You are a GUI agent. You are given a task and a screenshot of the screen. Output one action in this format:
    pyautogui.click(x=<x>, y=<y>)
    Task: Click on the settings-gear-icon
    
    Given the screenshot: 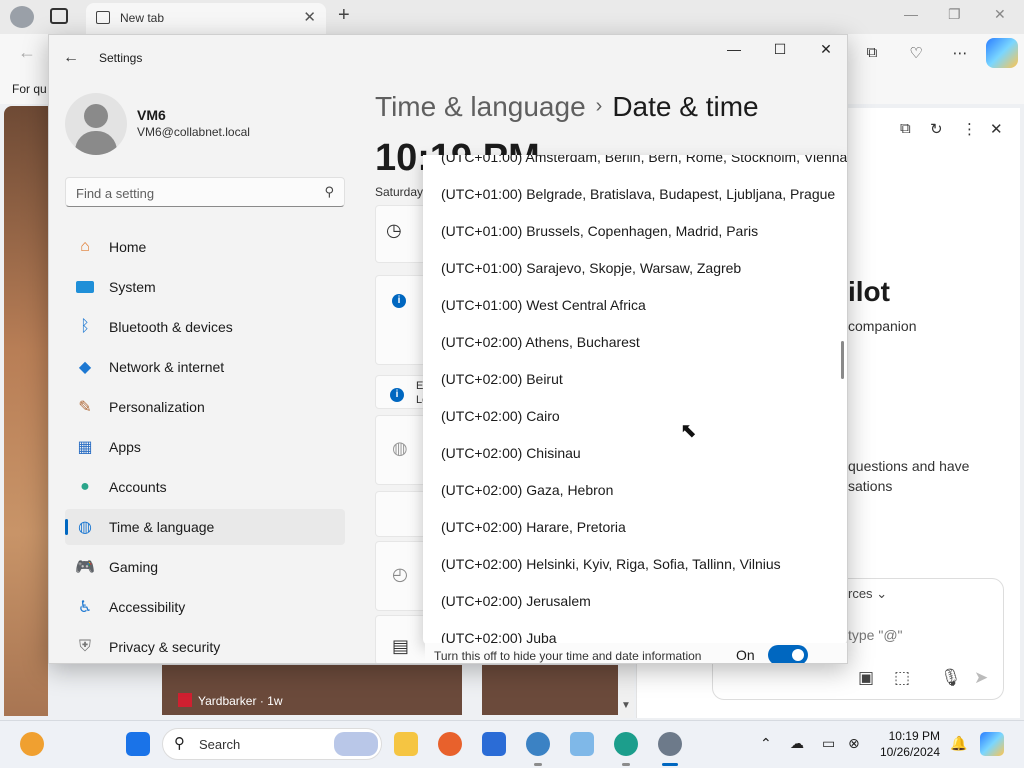 What is the action you would take?
    pyautogui.click(x=670, y=744)
    